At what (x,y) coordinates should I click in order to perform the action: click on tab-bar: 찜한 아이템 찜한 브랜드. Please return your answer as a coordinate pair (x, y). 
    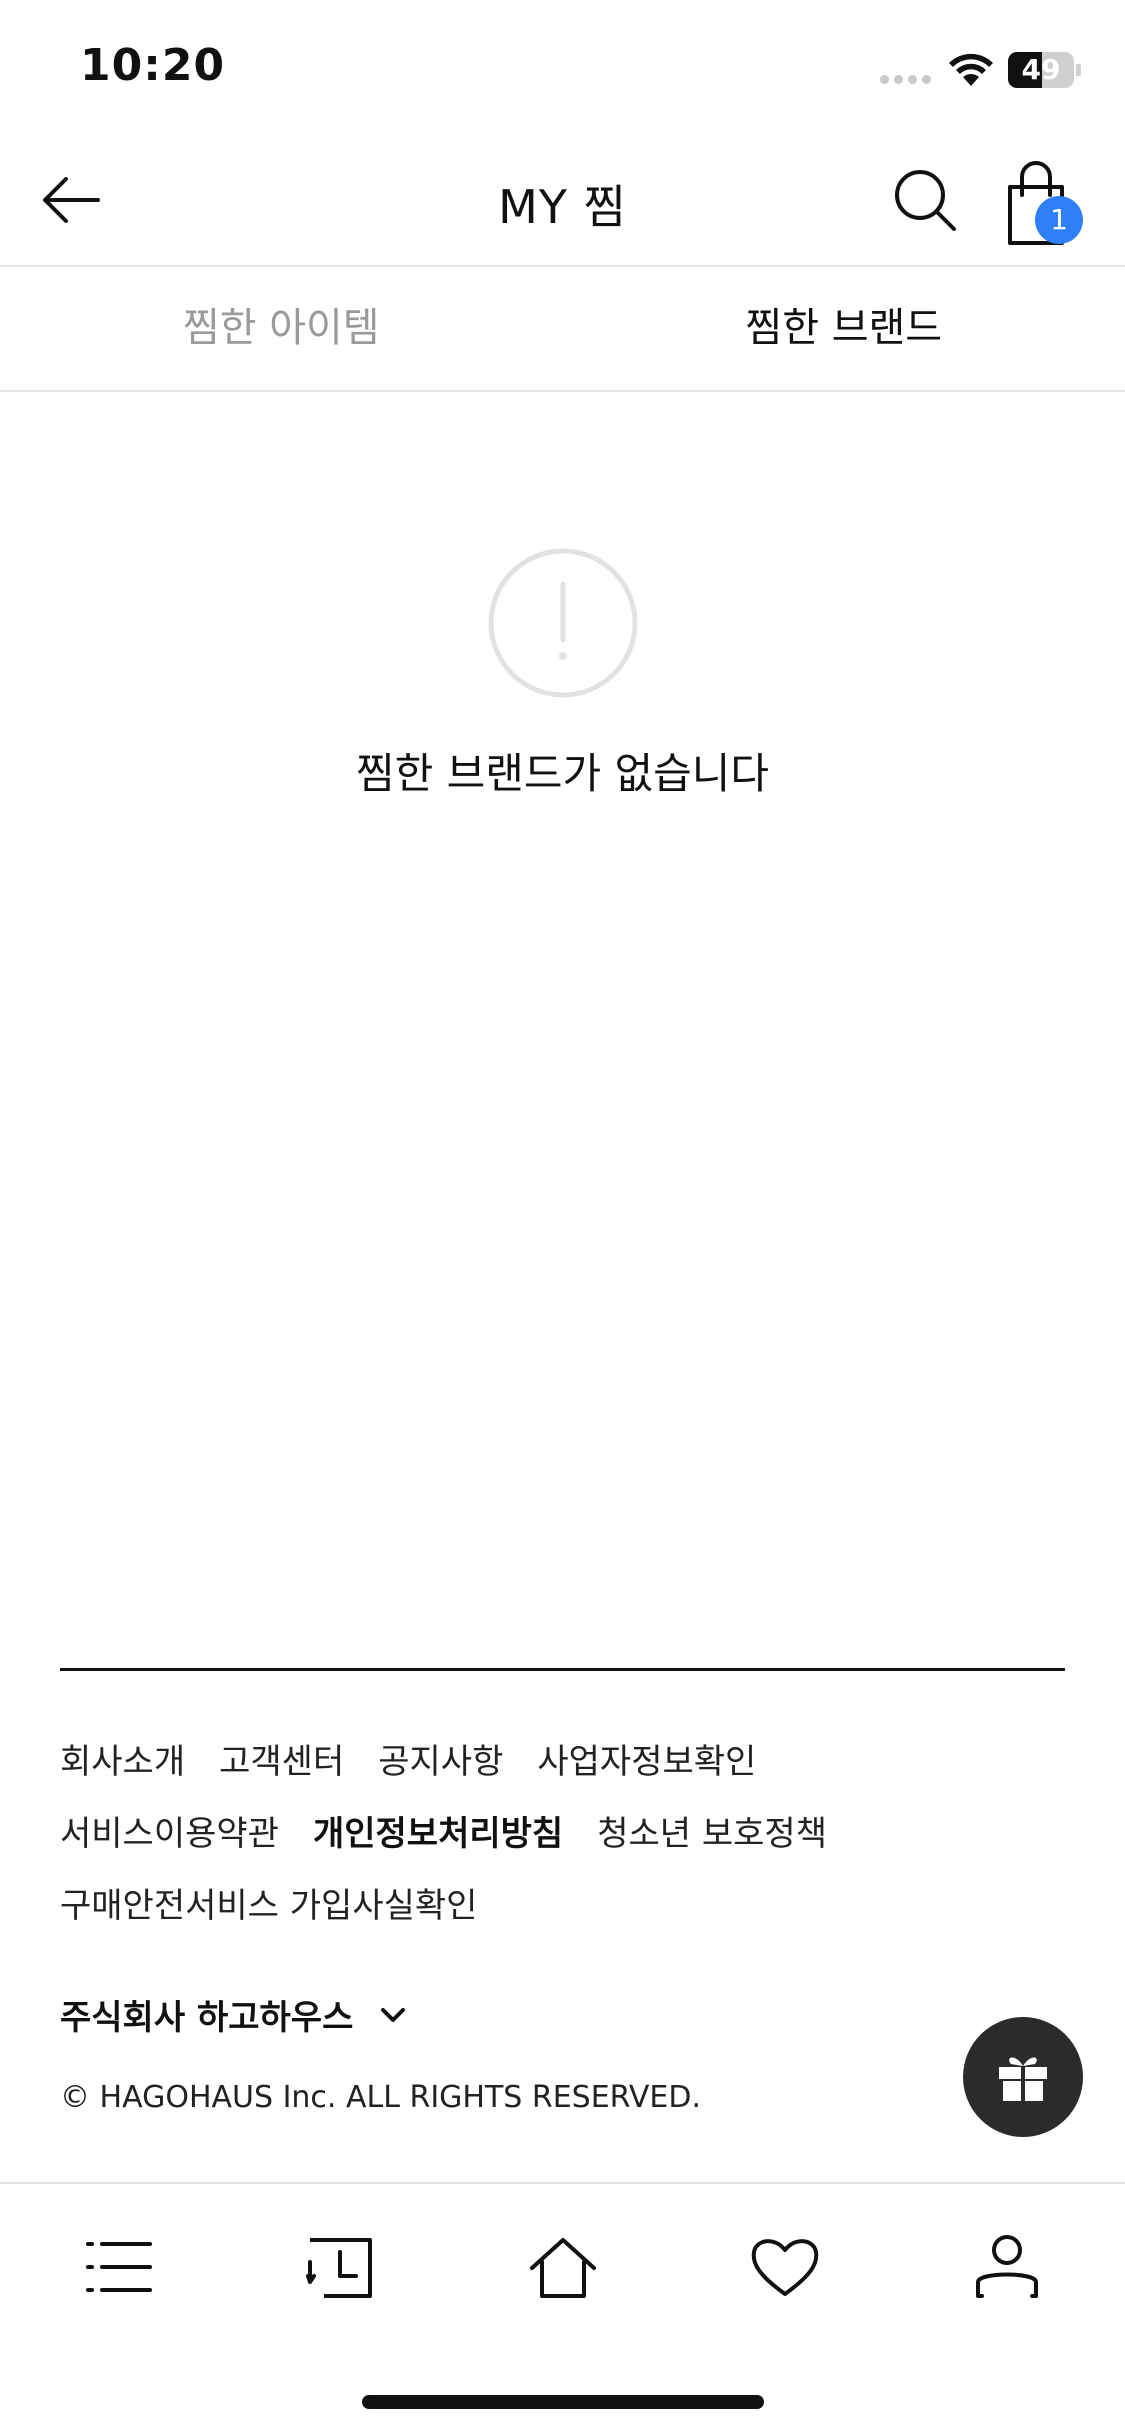
    Looking at the image, I should click on (562, 329).